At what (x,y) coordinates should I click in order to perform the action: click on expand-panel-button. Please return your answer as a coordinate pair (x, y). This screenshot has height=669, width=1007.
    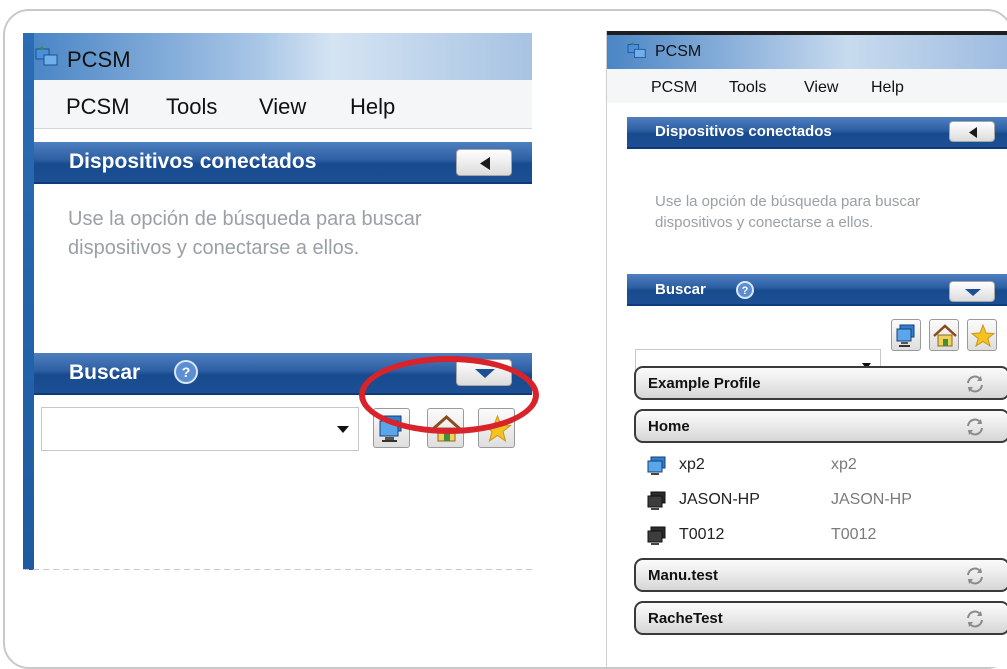
    Looking at the image, I should click on (972, 291).